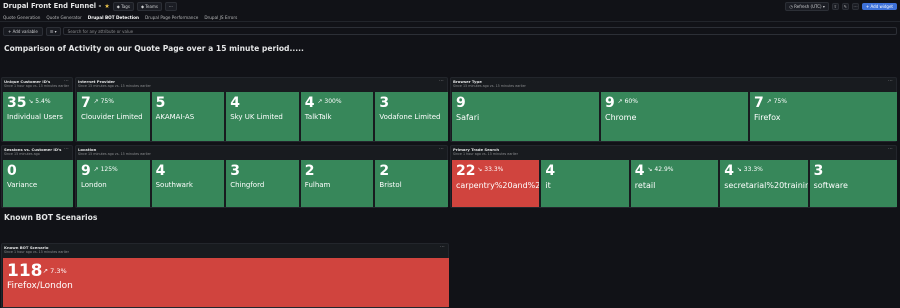 The width and height of the screenshot is (900, 308). What do you see at coordinates (390, 185) in the screenshot?
I see `tile-label: Bristol` at bounding box center [390, 185].